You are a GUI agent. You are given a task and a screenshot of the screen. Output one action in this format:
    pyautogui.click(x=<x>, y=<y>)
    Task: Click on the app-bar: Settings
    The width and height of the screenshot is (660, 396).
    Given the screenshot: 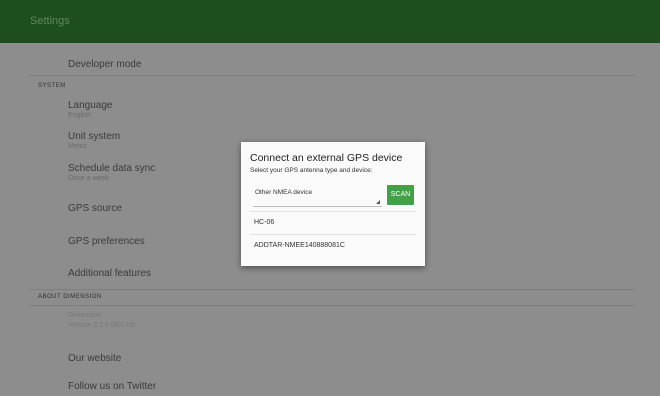 What is the action you would take?
    pyautogui.click(x=330, y=21)
    